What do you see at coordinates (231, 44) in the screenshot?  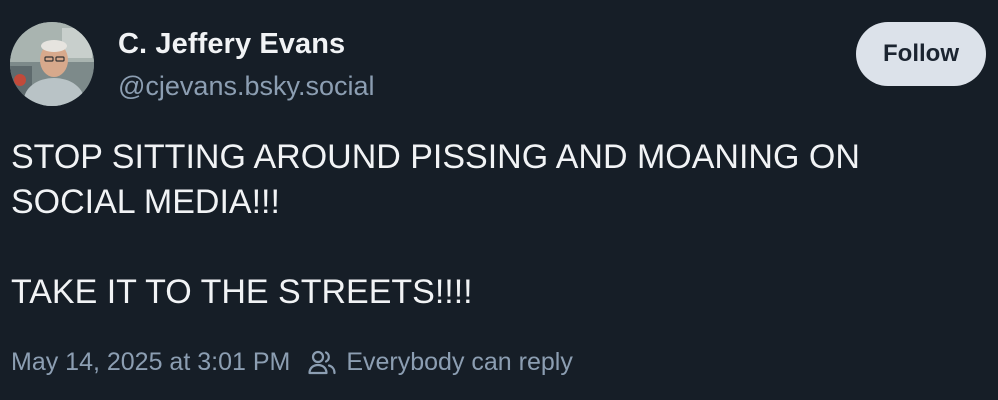 I see `author-display-name: C. Jeffery Evans` at bounding box center [231, 44].